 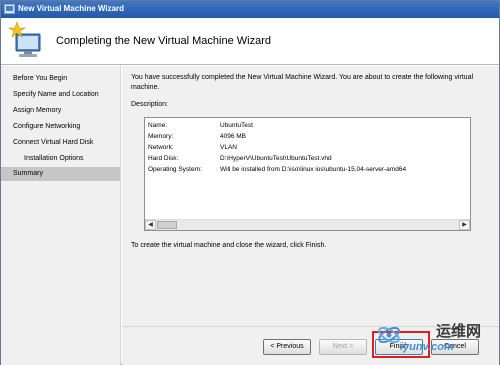 What do you see at coordinates (455, 347) in the screenshot?
I see `cancel-button: Cancel` at bounding box center [455, 347].